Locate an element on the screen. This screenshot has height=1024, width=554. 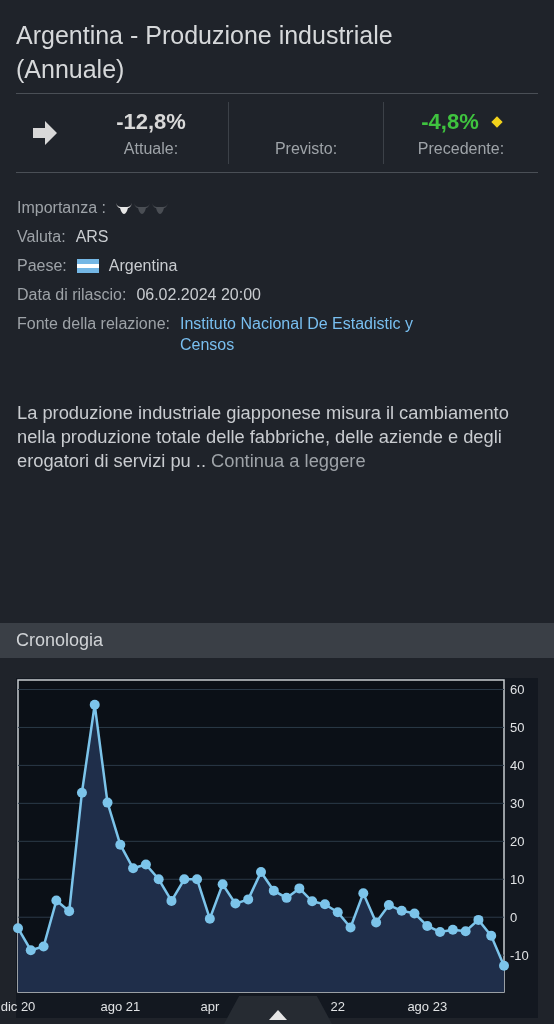
axis-label: 10 is located at coordinates (517, 880).